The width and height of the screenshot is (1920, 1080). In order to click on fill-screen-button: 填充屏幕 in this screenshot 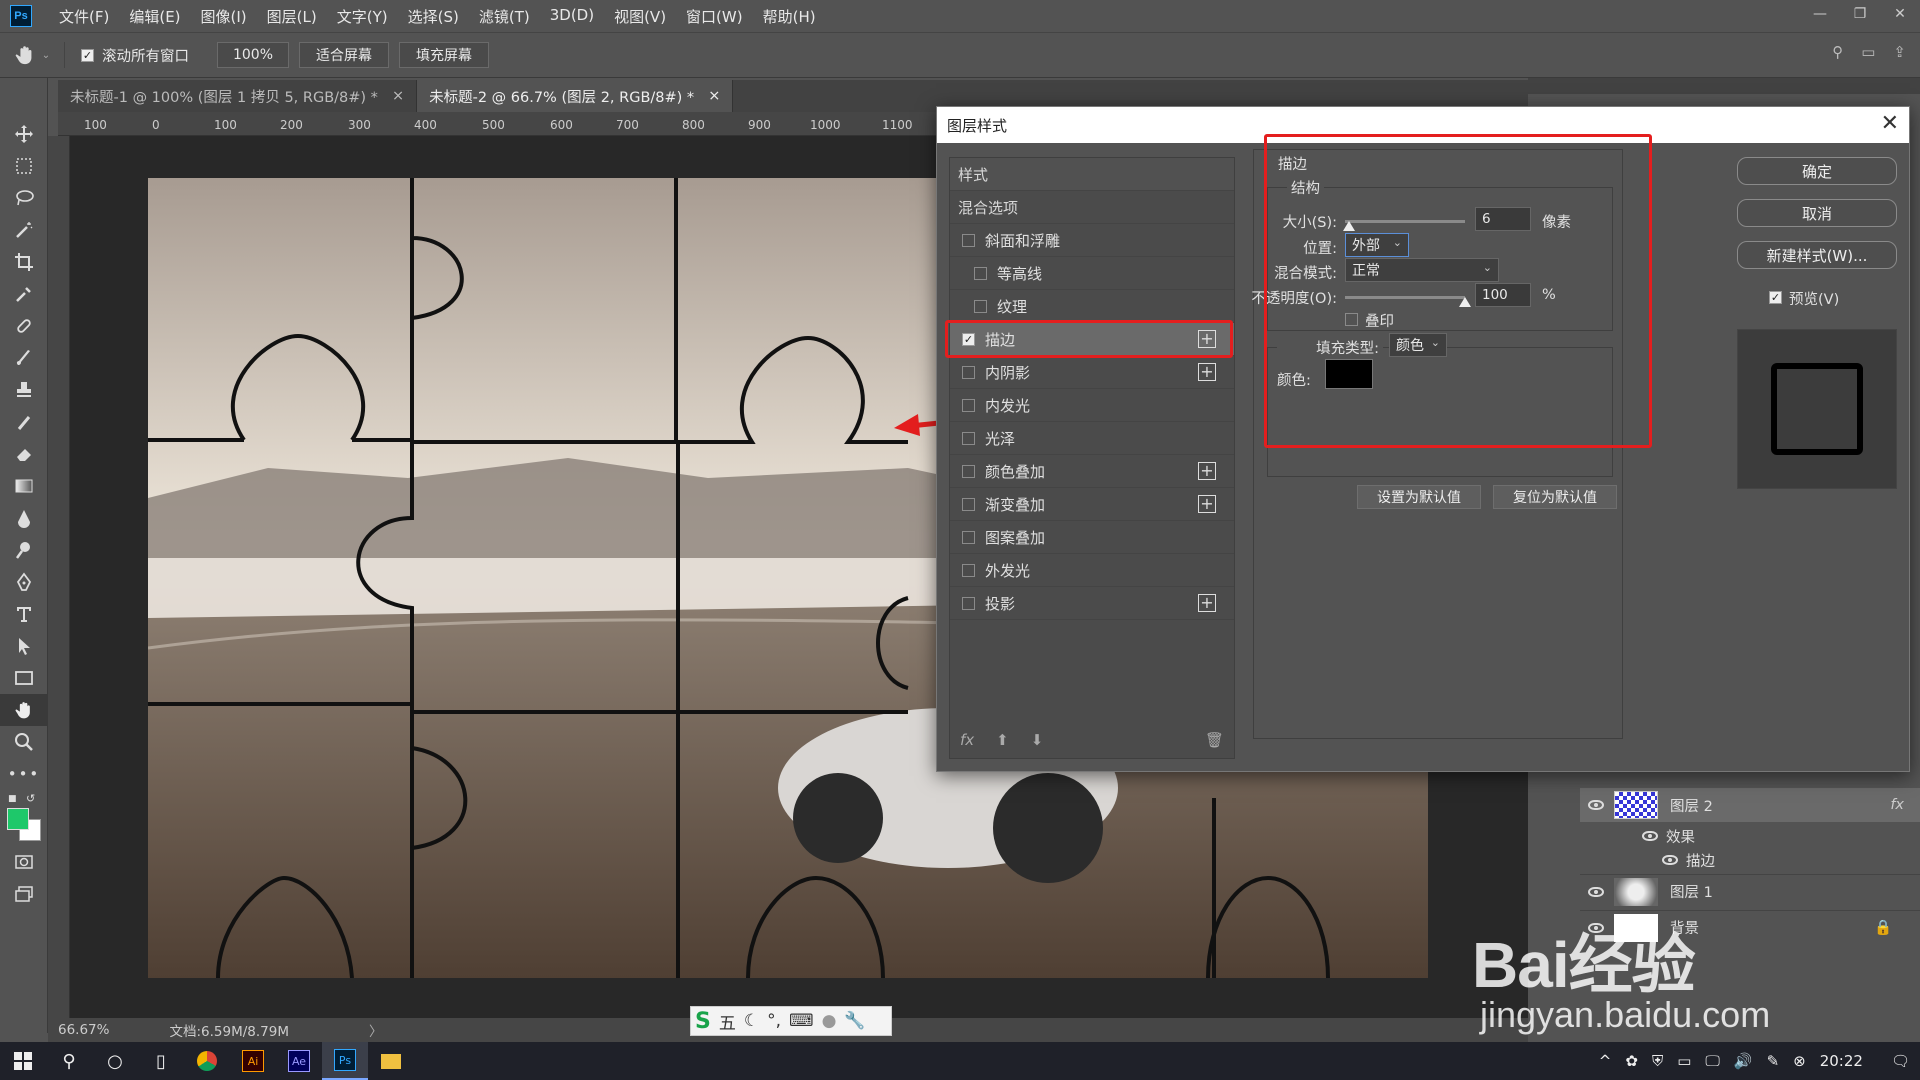, I will do `click(444, 55)`.